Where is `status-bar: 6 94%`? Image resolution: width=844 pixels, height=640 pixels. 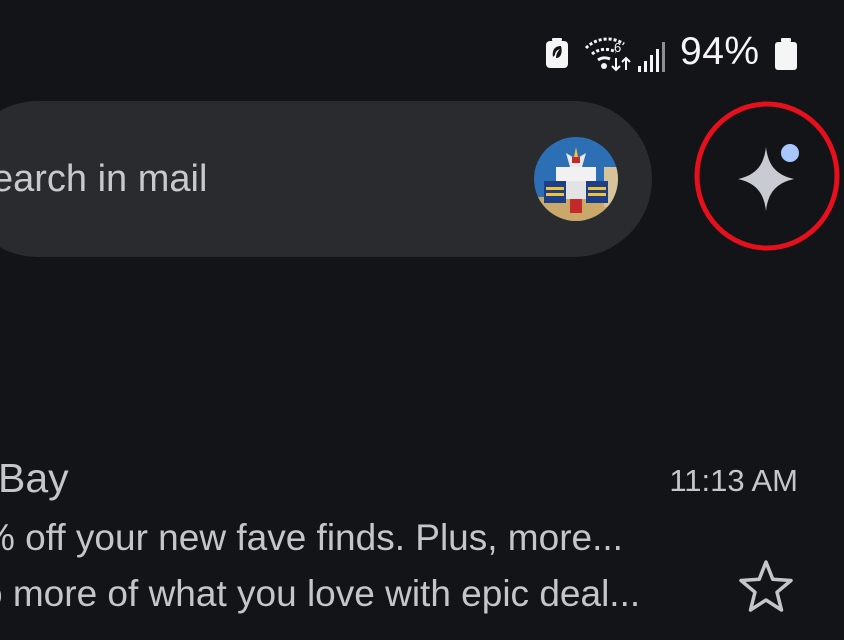 status-bar: 6 94% is located at coordinates (676, 52).